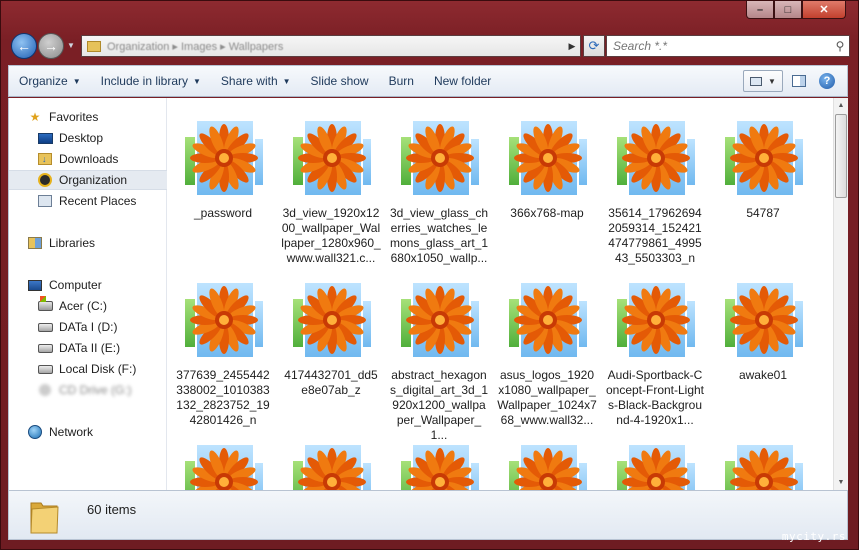 The width and height of the screenshot is (859, 550). Describe the element at coordinates (98, 369) in the screenshot. I see `nav-label: Local Disk (F:)` at that location.